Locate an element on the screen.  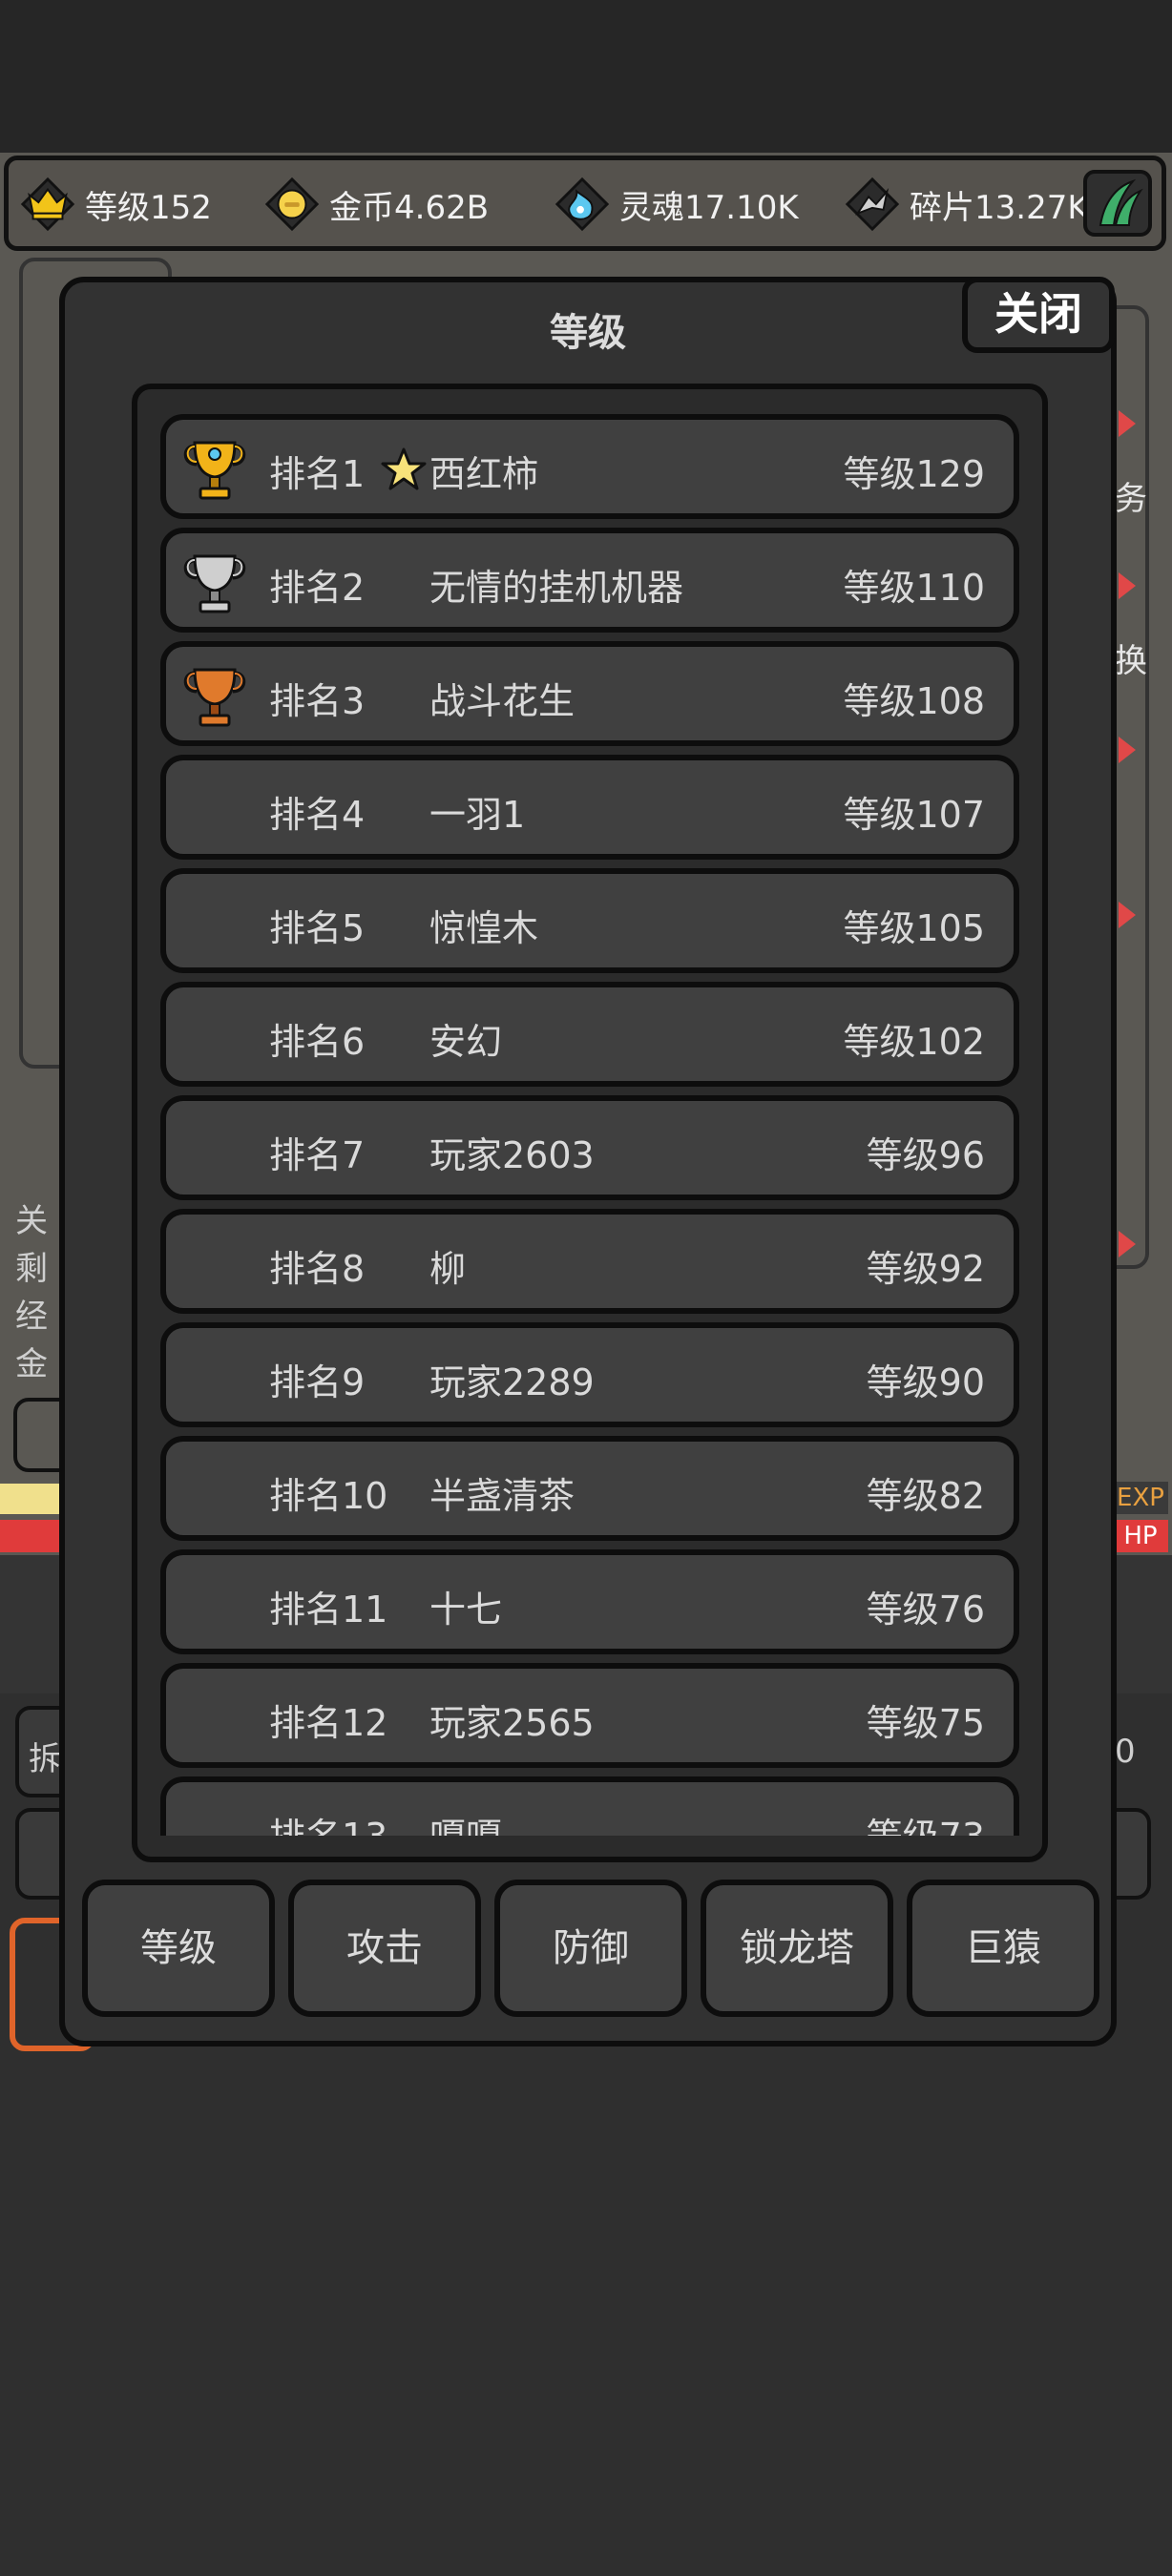
resource-fragment: 碎片13.27K is located at coordinates (967, 204).